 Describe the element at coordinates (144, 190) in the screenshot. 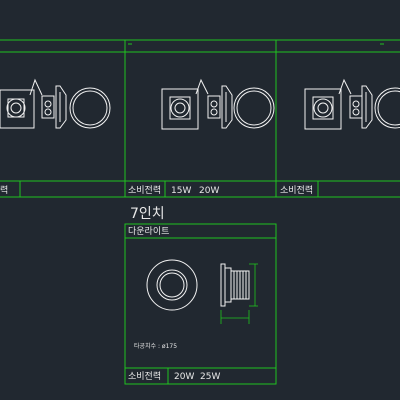

I see `power-label-cell-2: 소비전력` at that location.